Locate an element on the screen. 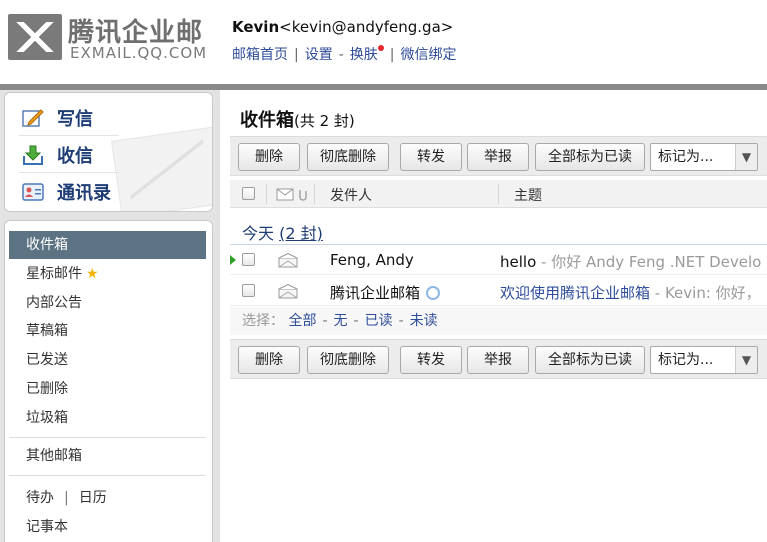 This screenshot has height=542, width=767. receive-button: 收信 is located at coordinates (57, 155).